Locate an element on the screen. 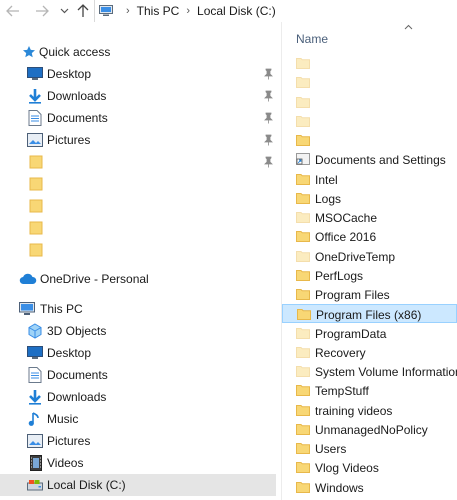 This screenshot has width=457, height=500. file-row: Program Files (x86) is located at coordinates (369, 314).